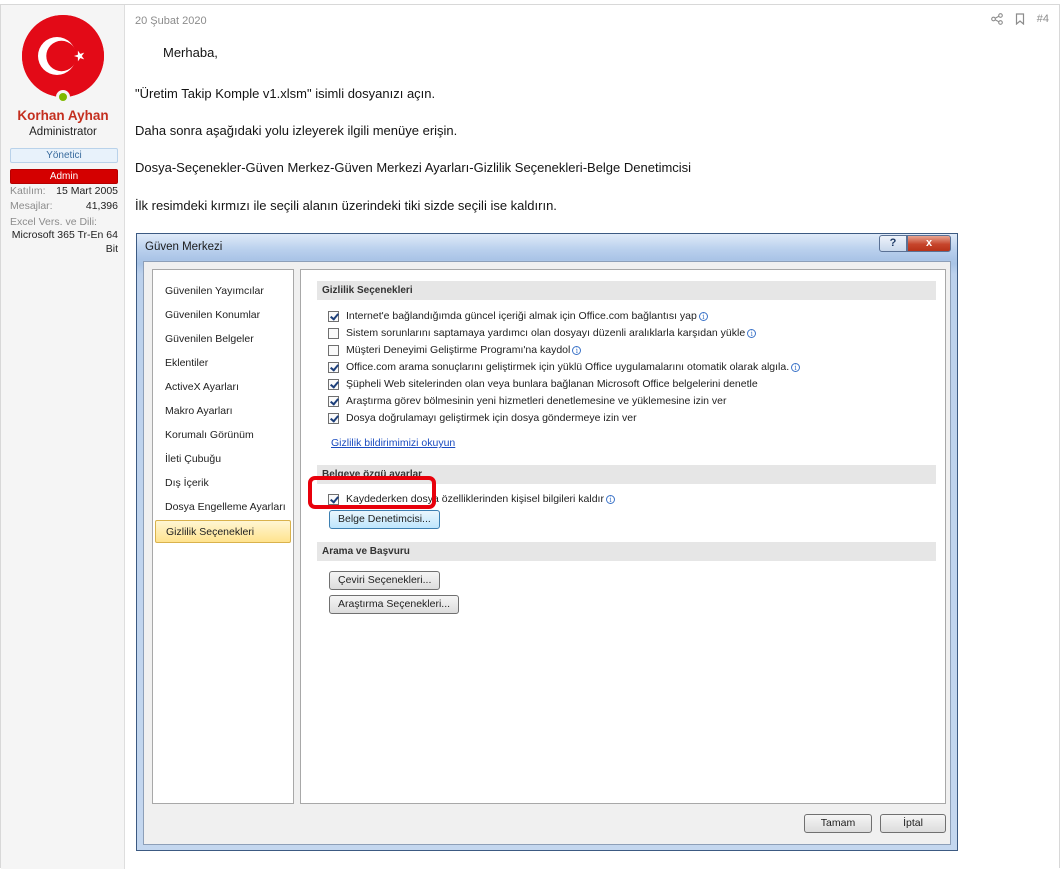 Image resolution: width=1062 pixels, height=869 pixels. I want to click on nav-item-macro: Makro Ayarları, so click(223, 411).